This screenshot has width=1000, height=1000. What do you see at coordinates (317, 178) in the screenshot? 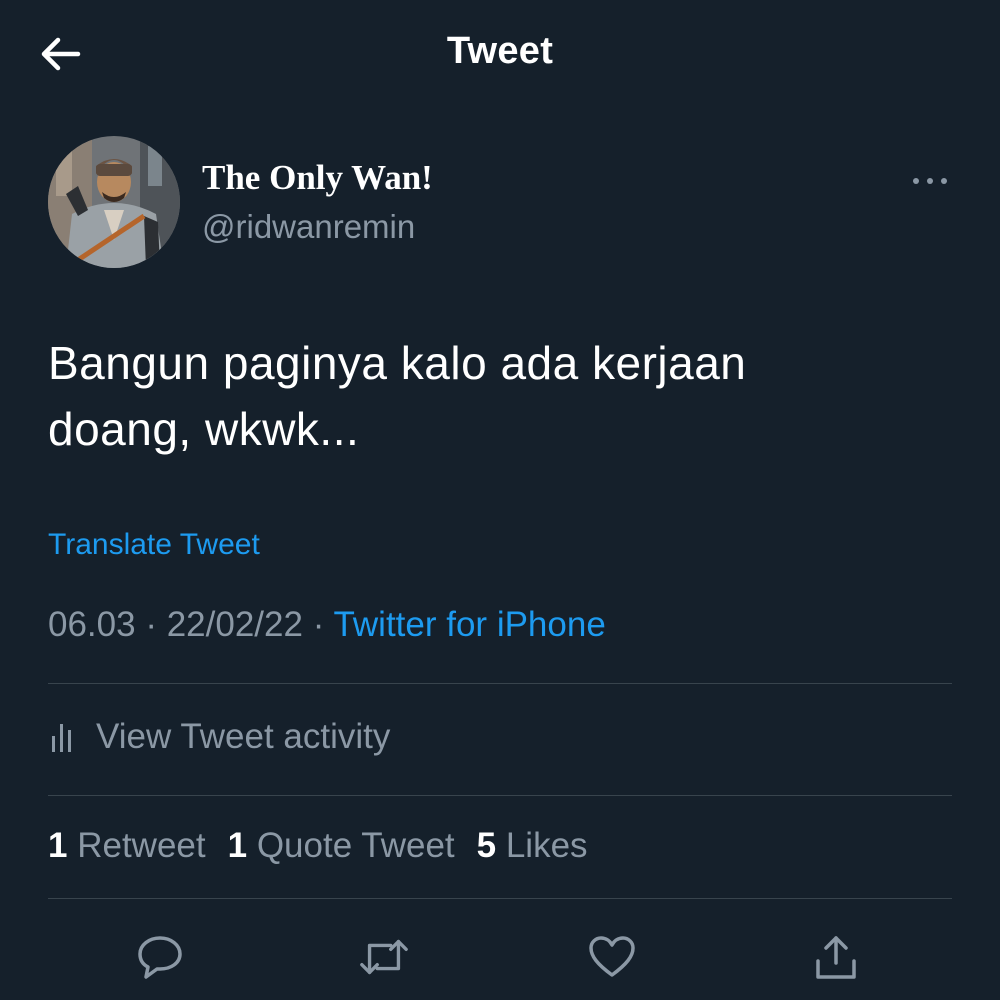
I see `display-name: The Only Wan!` at bounding box center [317, 178].